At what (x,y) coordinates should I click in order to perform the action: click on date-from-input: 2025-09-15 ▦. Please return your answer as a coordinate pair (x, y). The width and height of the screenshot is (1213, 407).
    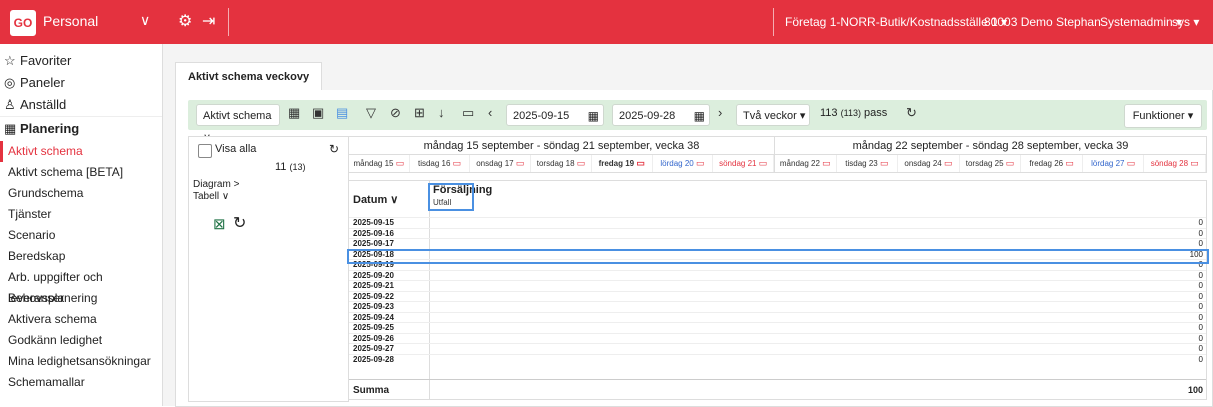
    Looking at the image, I should click on (555, 115).